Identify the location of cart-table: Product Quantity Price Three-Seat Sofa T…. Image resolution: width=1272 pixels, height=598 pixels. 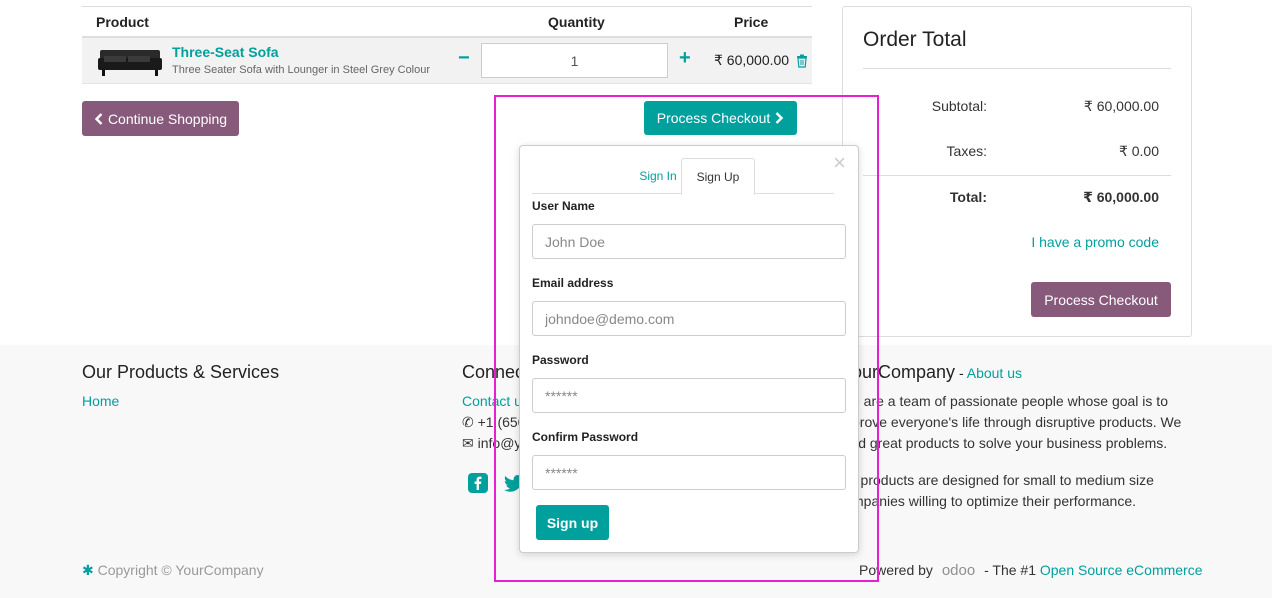
(447, 45).